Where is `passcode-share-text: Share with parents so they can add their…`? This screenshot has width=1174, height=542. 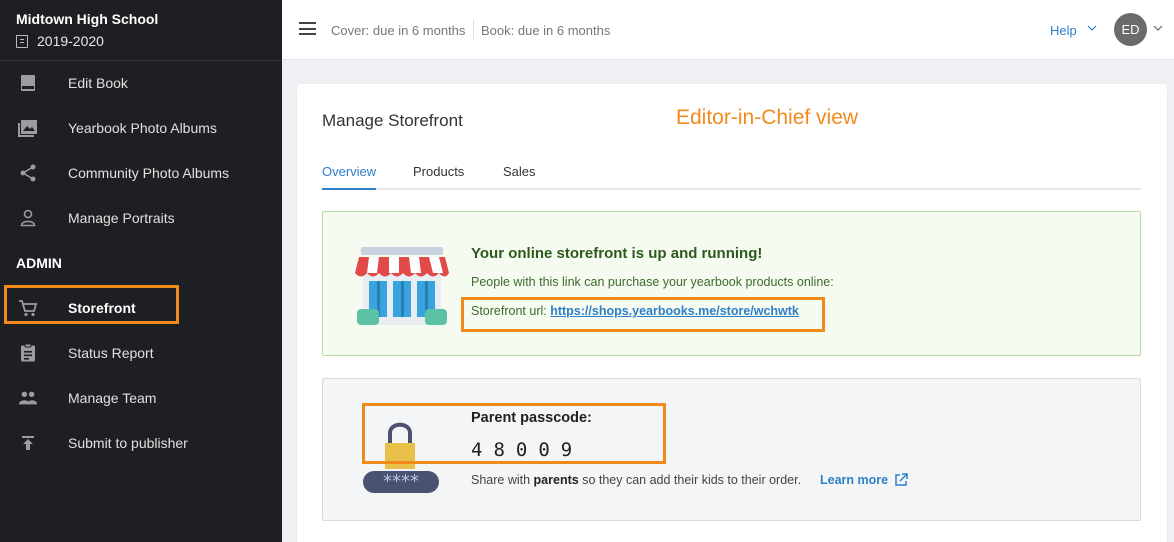
passcode-share-text: Share with parents so they can add their… is located at coordinates (636, 480).